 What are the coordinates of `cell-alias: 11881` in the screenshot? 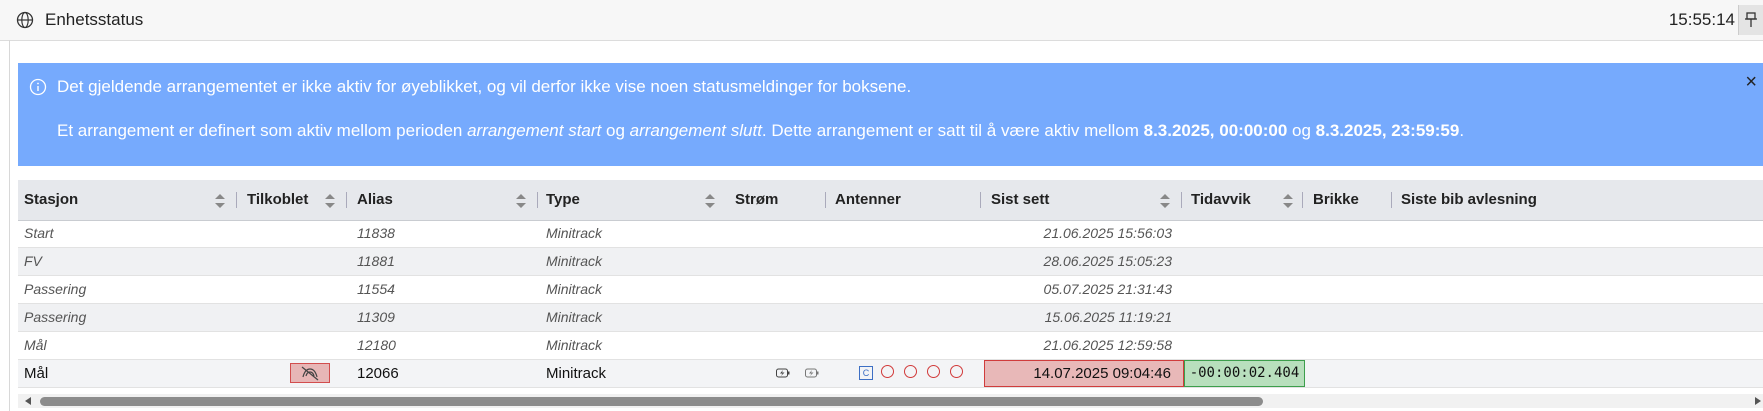 It's located at (376, 261).